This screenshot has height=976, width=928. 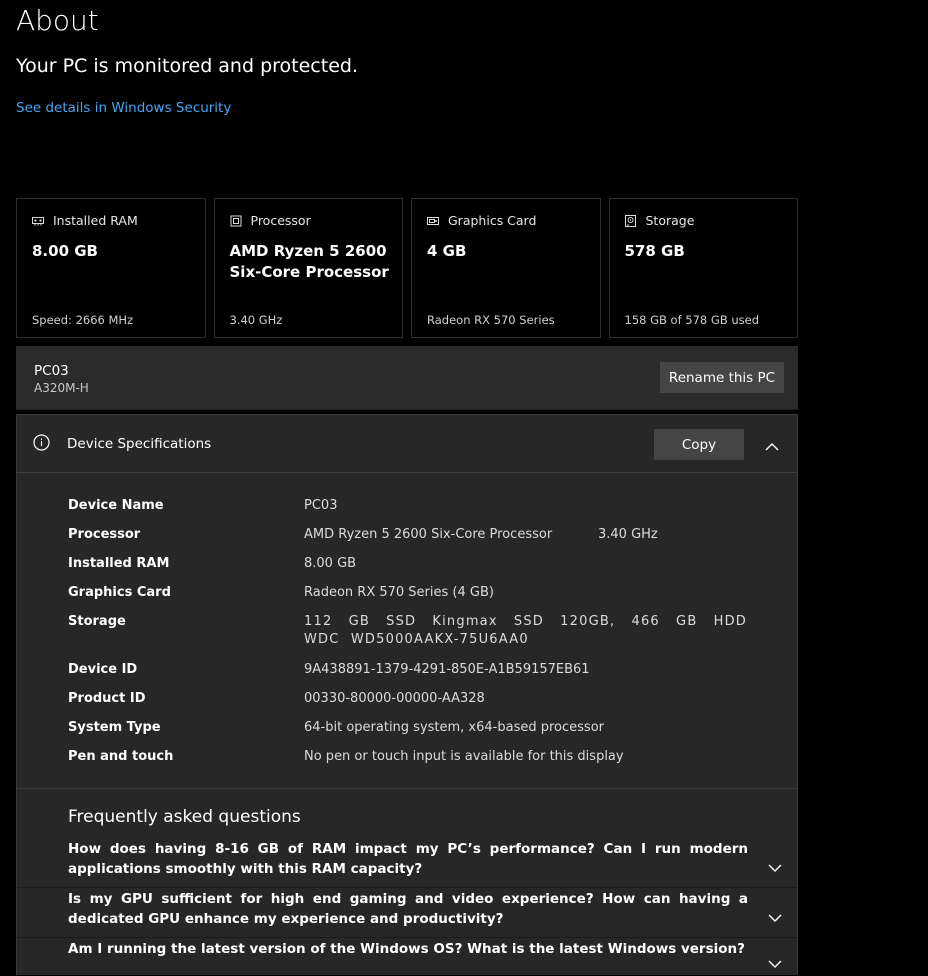 What do you see at coordinates (506, 268) in the screenshot?
I see `card-graphics-card: Graphics Card 4 GB Radeon RX 570 Series` at bounding box center [506, 268].